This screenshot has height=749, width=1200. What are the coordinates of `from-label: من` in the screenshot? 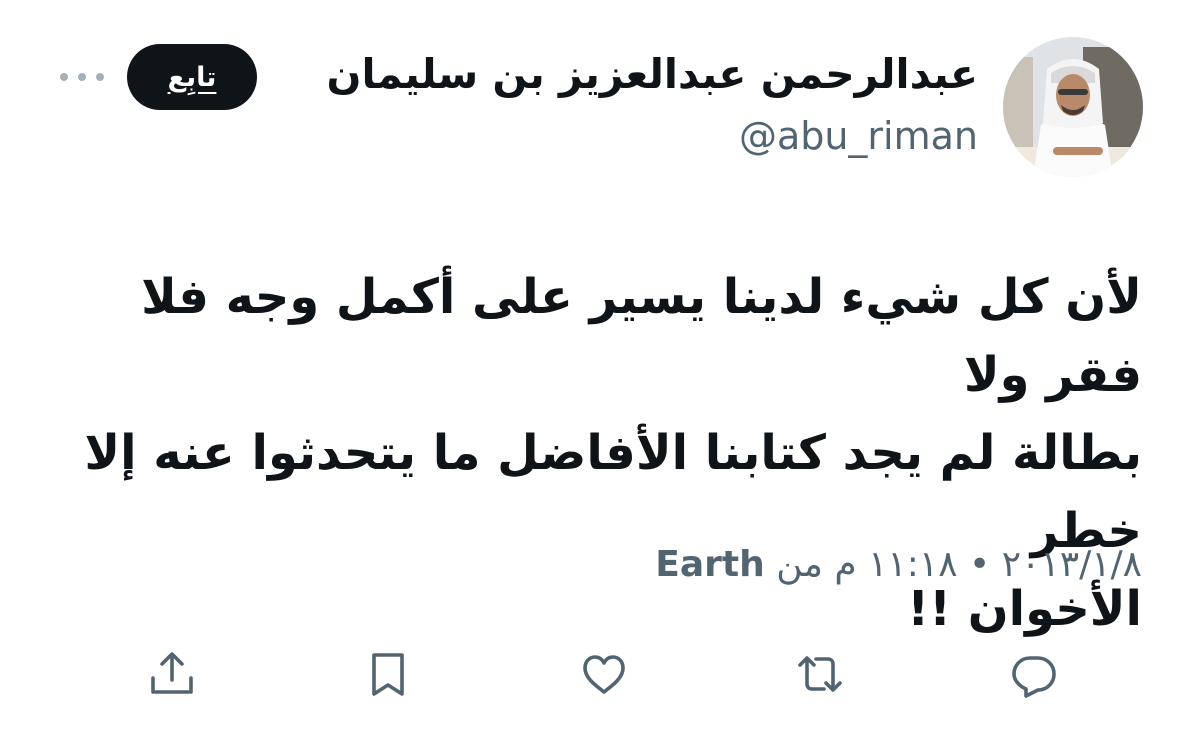 It's located at (799, 564).